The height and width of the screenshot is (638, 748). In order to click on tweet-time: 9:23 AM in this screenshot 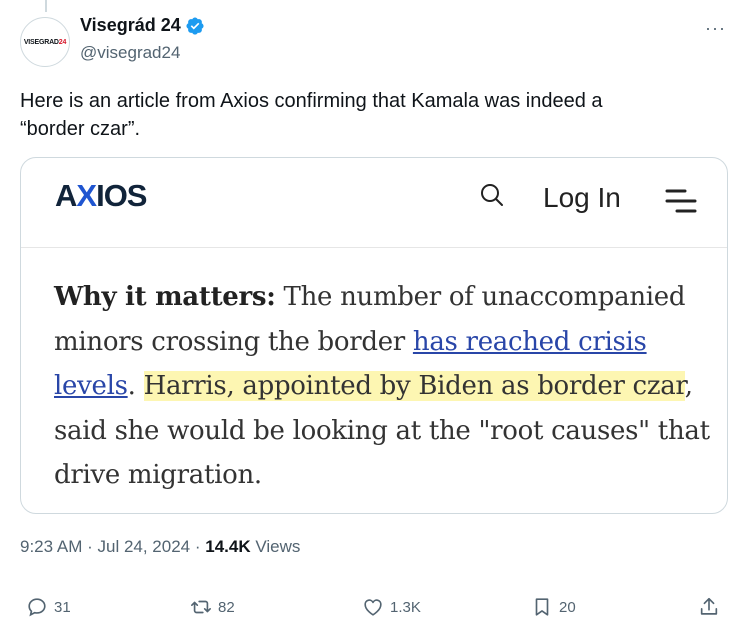, I will do `click(51, 546)`.